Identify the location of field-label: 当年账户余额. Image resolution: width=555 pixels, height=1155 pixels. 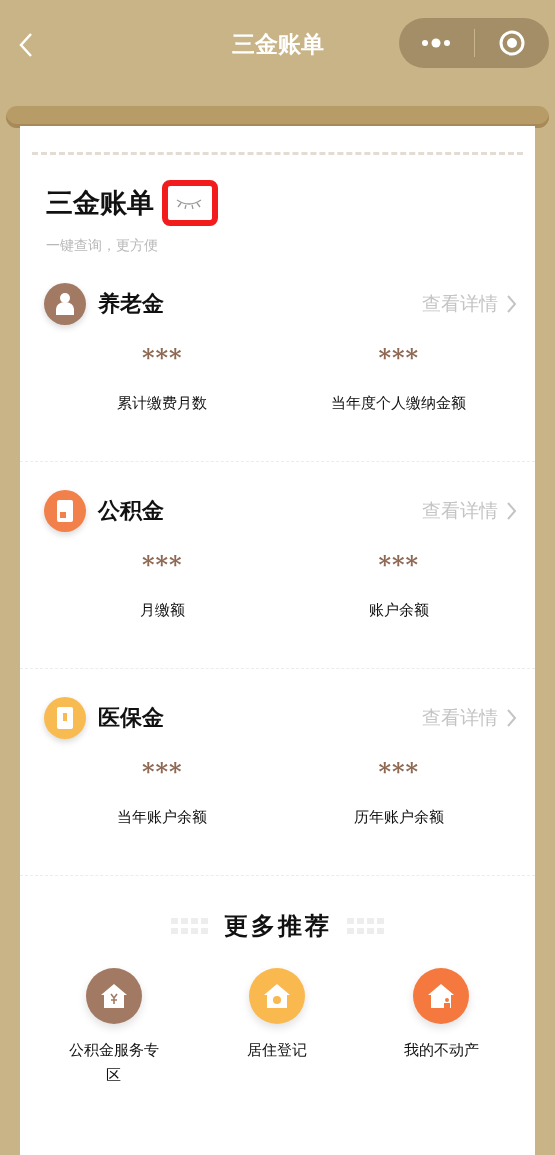
(162, 817).